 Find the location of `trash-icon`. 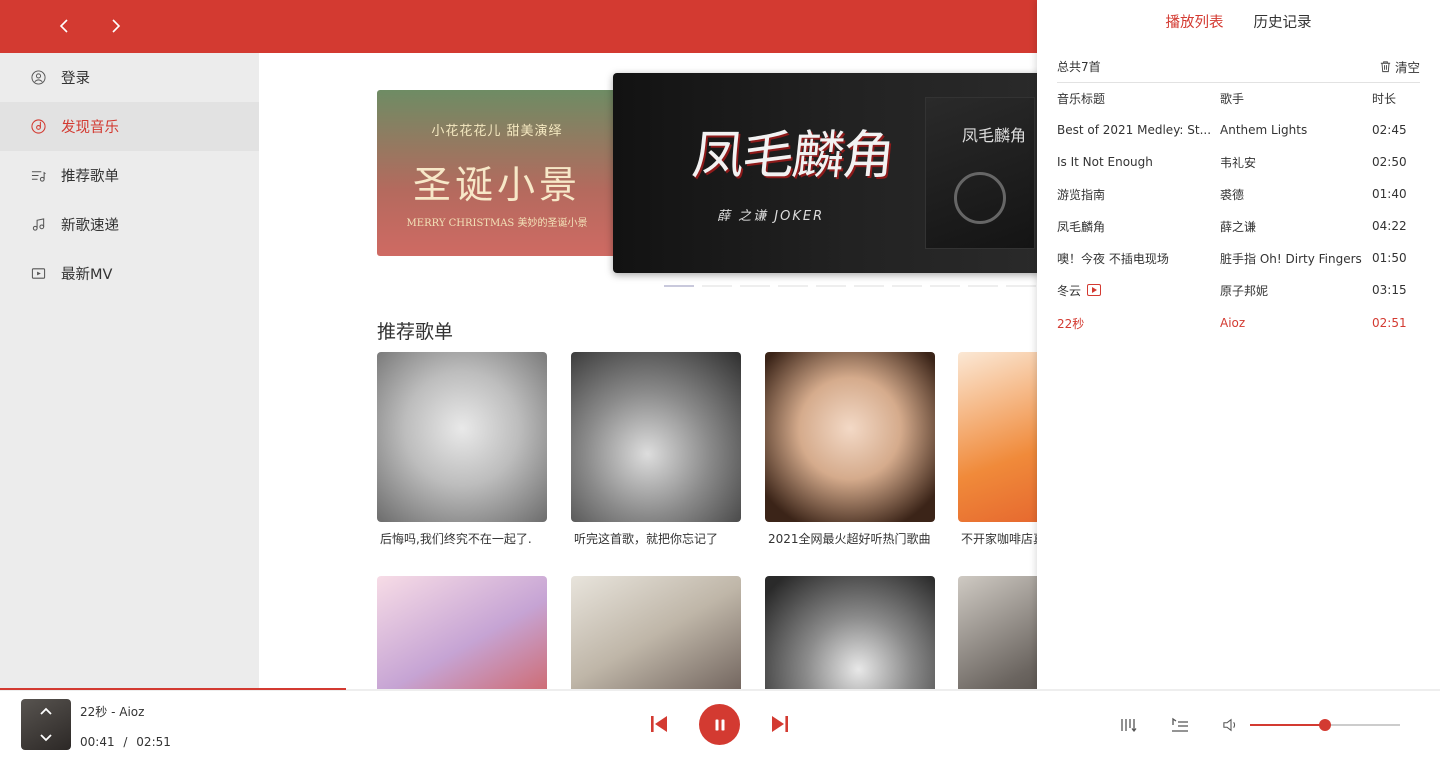

trash-icon is located at coordinates (1385, 67).